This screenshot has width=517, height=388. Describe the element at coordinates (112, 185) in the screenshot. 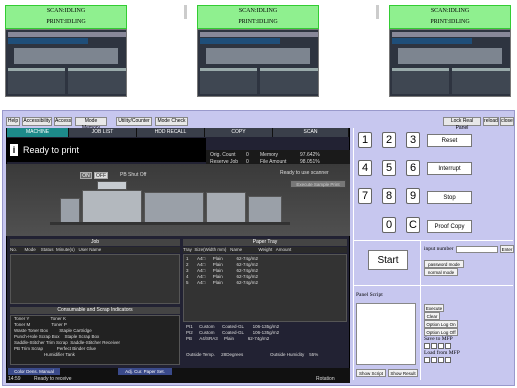

I see `machine-scanner` at that location.